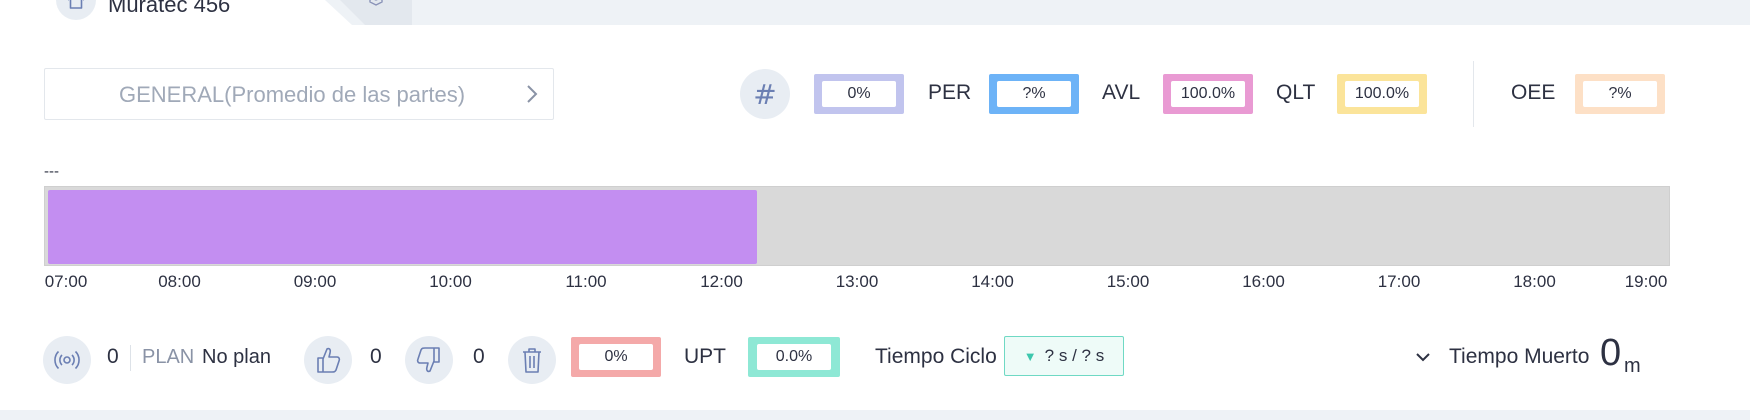 This screenshot has height=420, width=1750. Describe the element at coordinates (479, 356) in the screenshot. I see `bad-parts-count: 0` at that location.